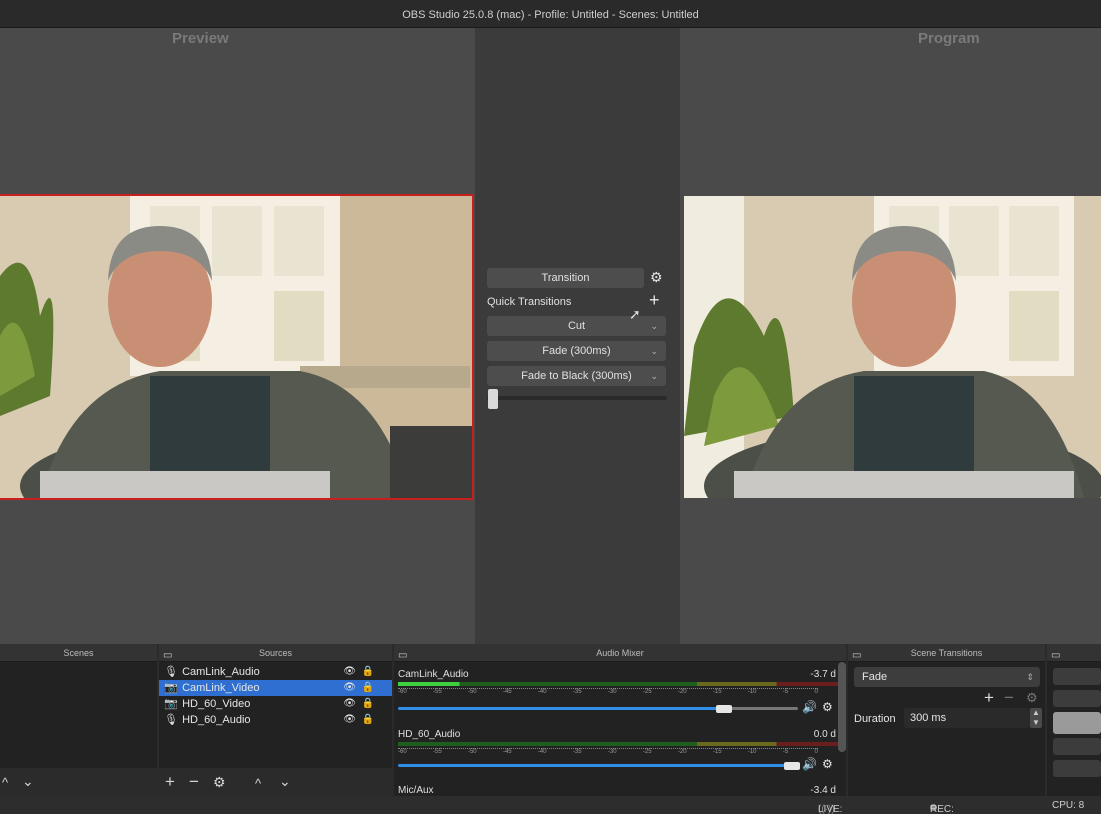  What do you see at coordinates (285, 781) in the screenshot?
I see `move-down-chevron-icon: ⌄` at bounding box center [285, 781].